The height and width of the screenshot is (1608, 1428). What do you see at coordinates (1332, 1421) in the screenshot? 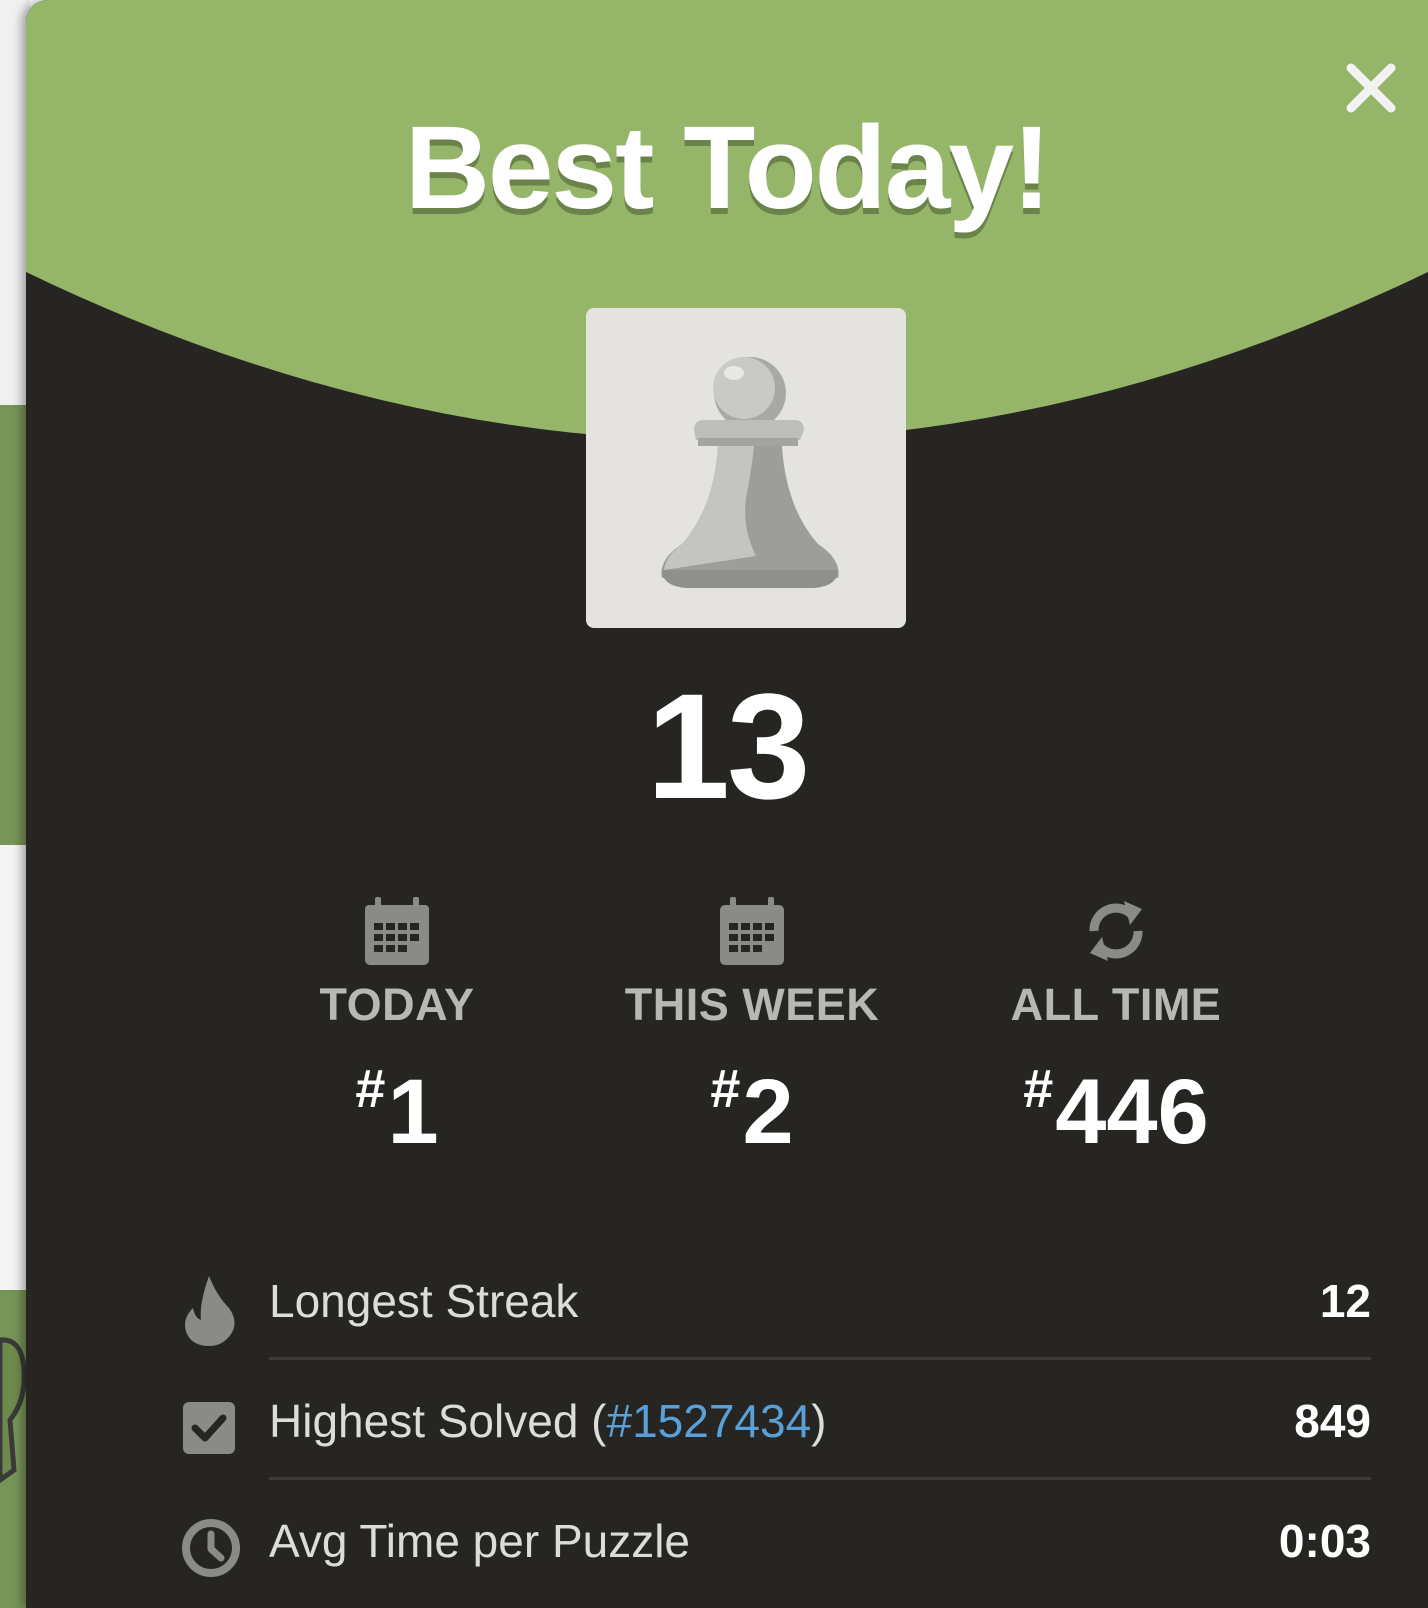
I see `stat-value: 849` at bounding box center [1332, 1421].